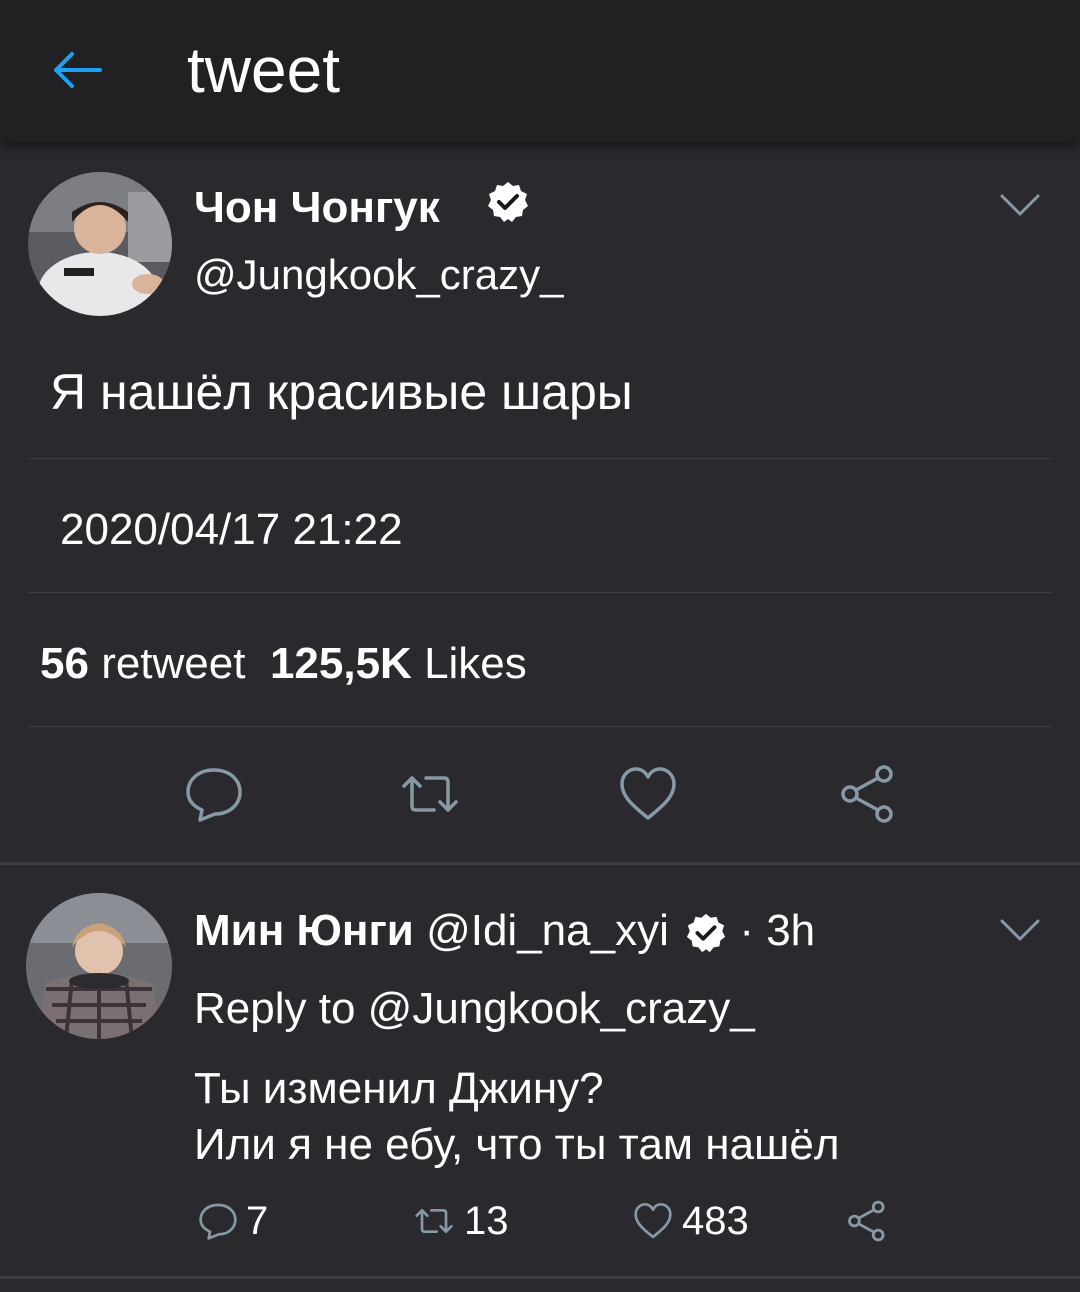 Image resolution: width=1080 pixels, height=1292 pixels. I want to click on reply-to-line: Reply to @Jungkook_crazy_, so click(474, 1009).